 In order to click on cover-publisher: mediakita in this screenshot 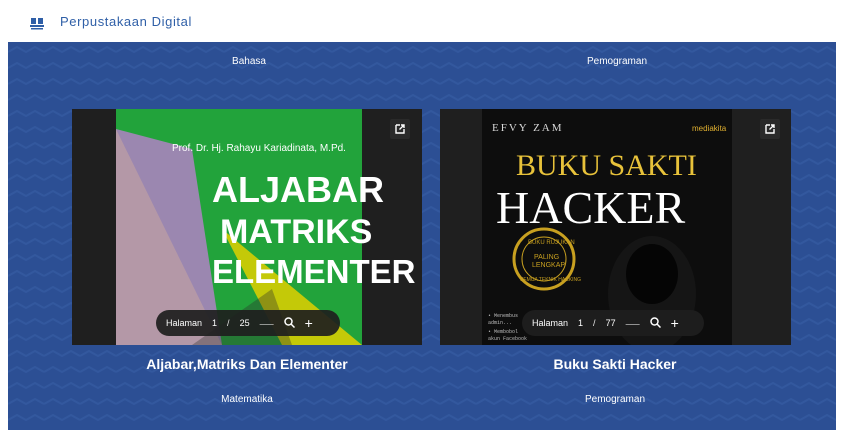, I will do `click(709, 128)`.